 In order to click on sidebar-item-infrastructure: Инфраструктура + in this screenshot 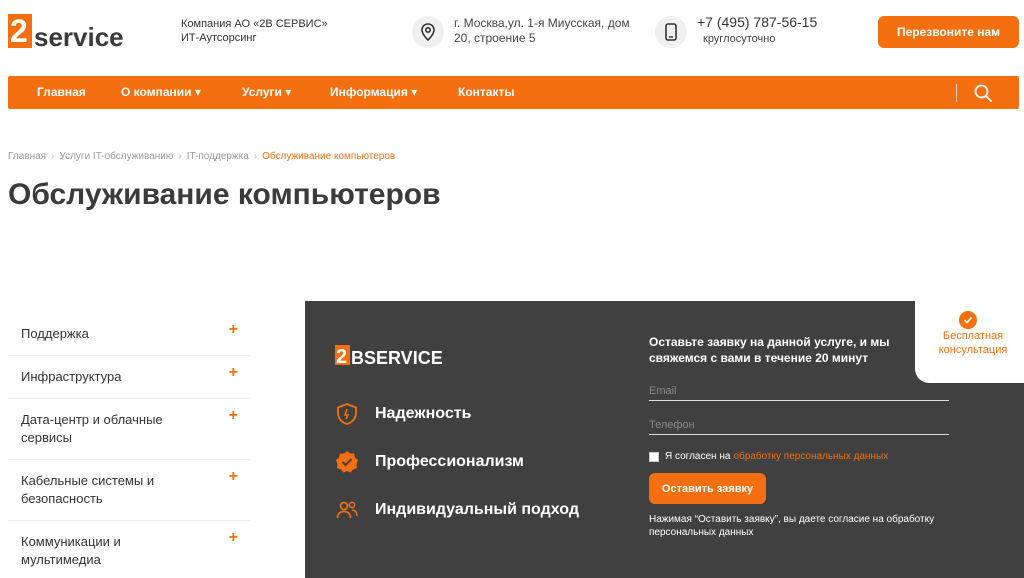, I will do `click(129, 377)`.